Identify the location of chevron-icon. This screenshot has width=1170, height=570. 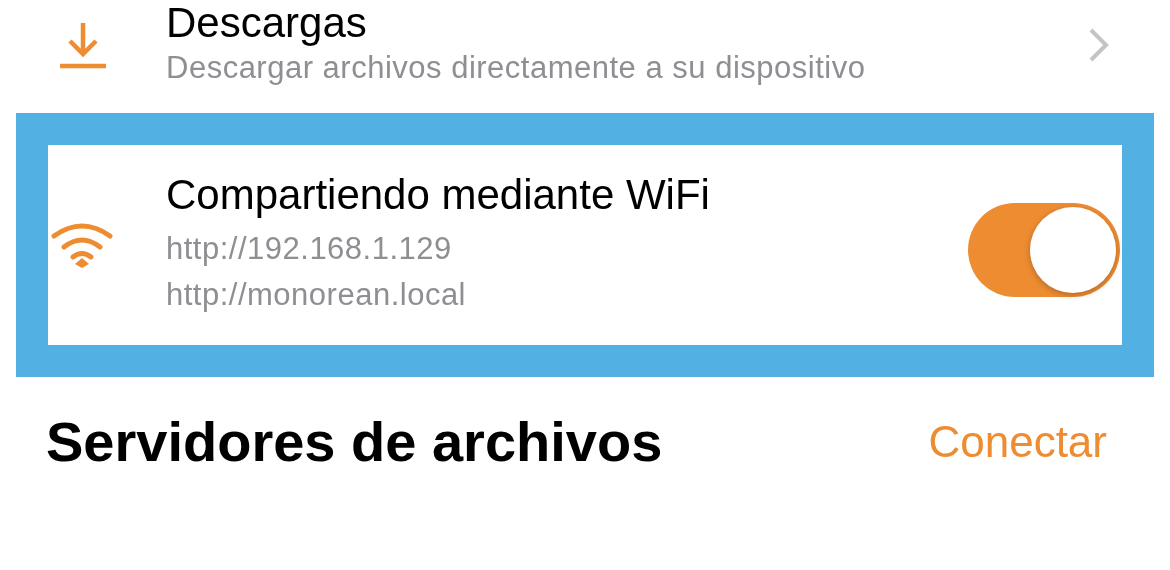
(1099, 45).